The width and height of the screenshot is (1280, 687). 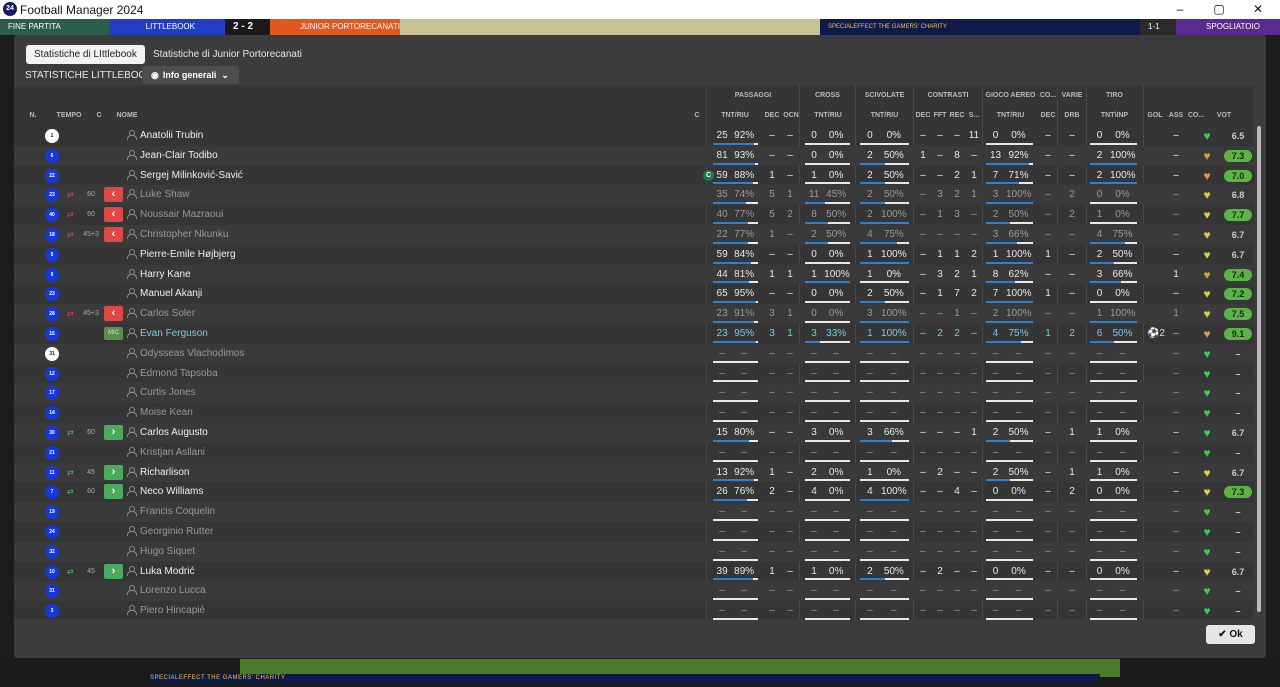 What do you see at coordinates (127, 116) in the screenshot?
I see `col-header-nome: NOME` at bounding box center [127, 116].